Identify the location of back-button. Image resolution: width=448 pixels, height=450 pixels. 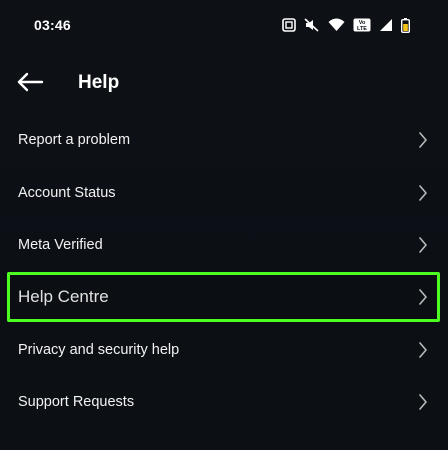
(30, 84).